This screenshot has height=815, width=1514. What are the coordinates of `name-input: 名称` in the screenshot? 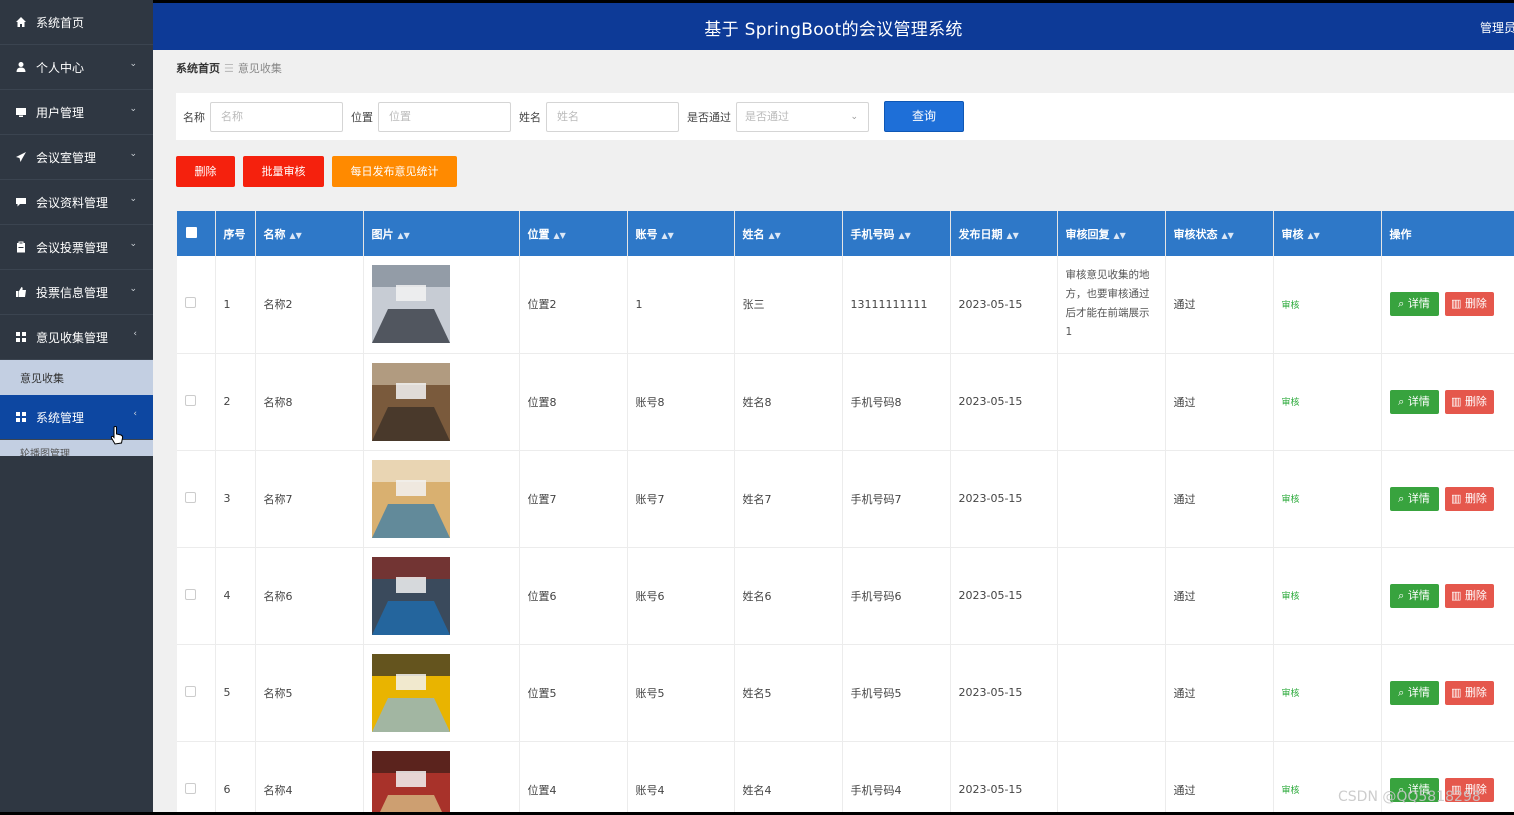 It's located at (276, 116).